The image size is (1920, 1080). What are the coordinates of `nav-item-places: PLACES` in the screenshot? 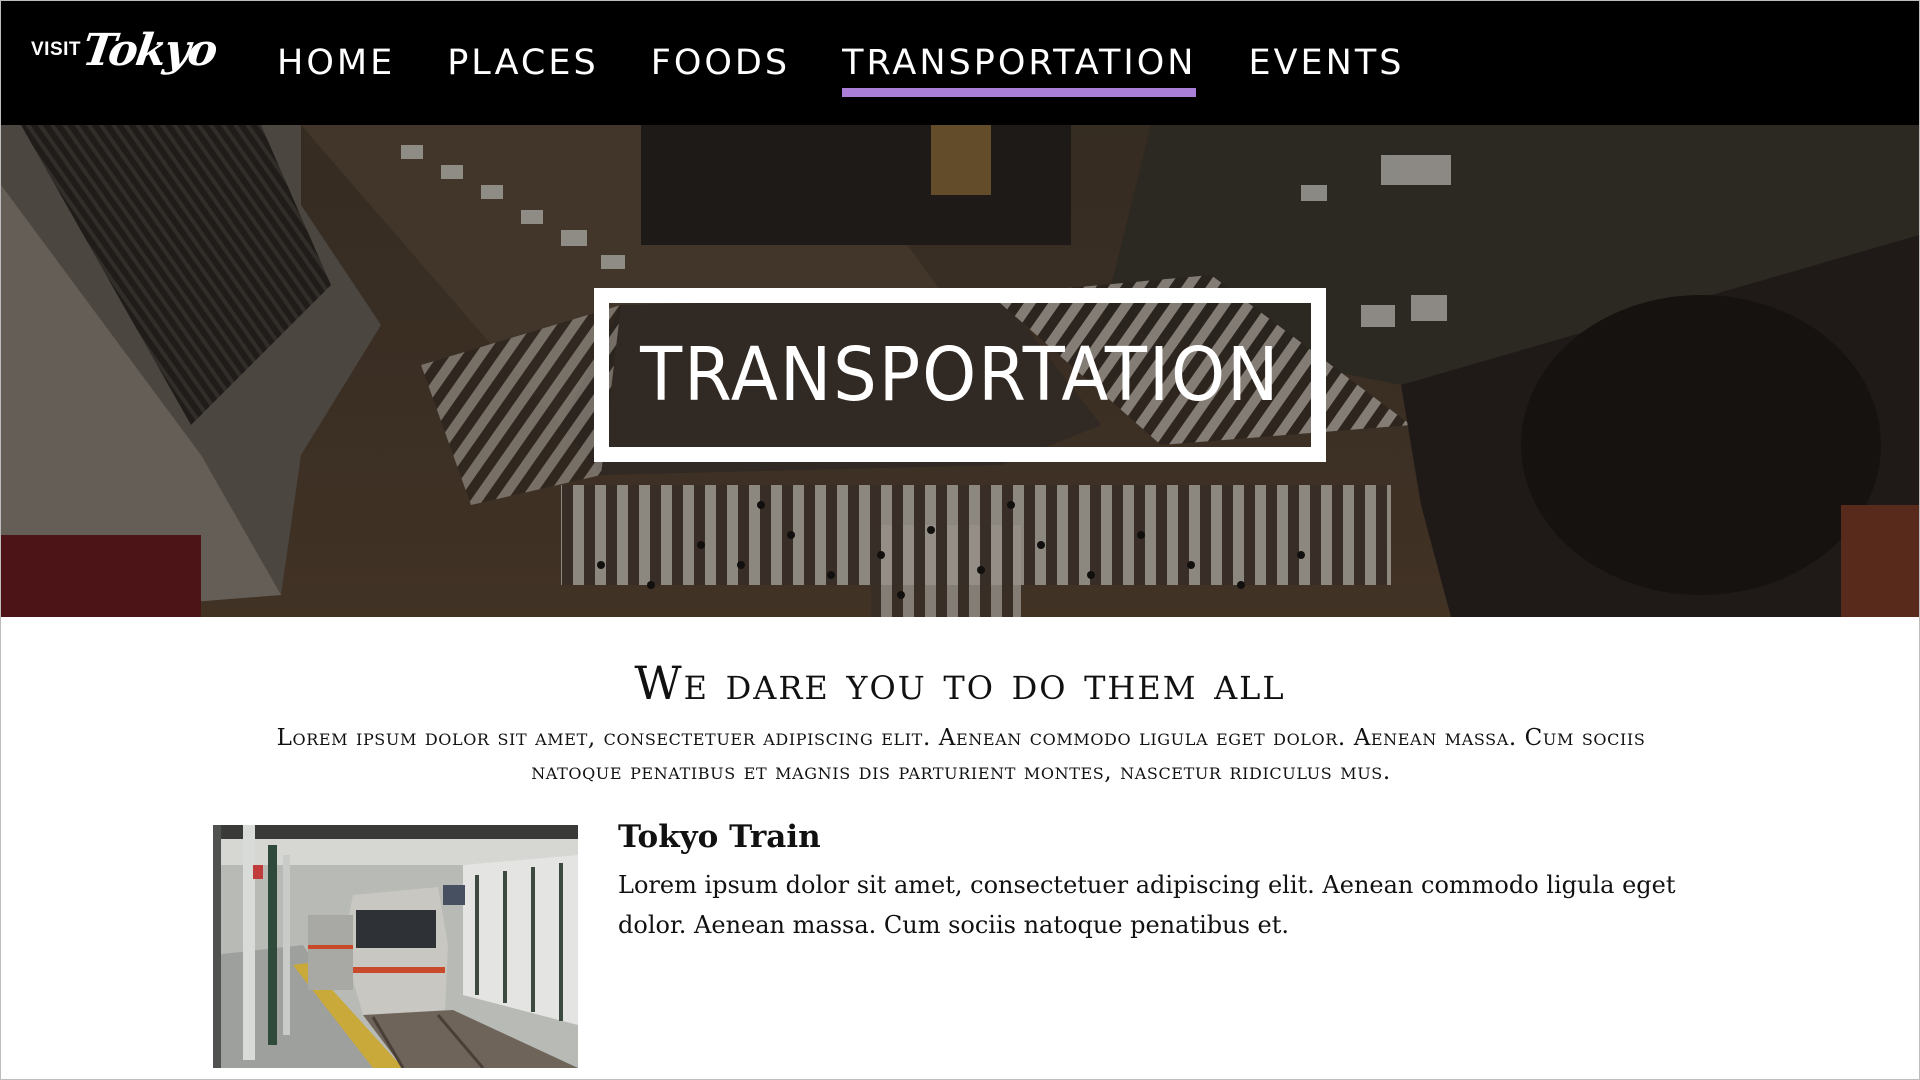 It's located at (523, 68).